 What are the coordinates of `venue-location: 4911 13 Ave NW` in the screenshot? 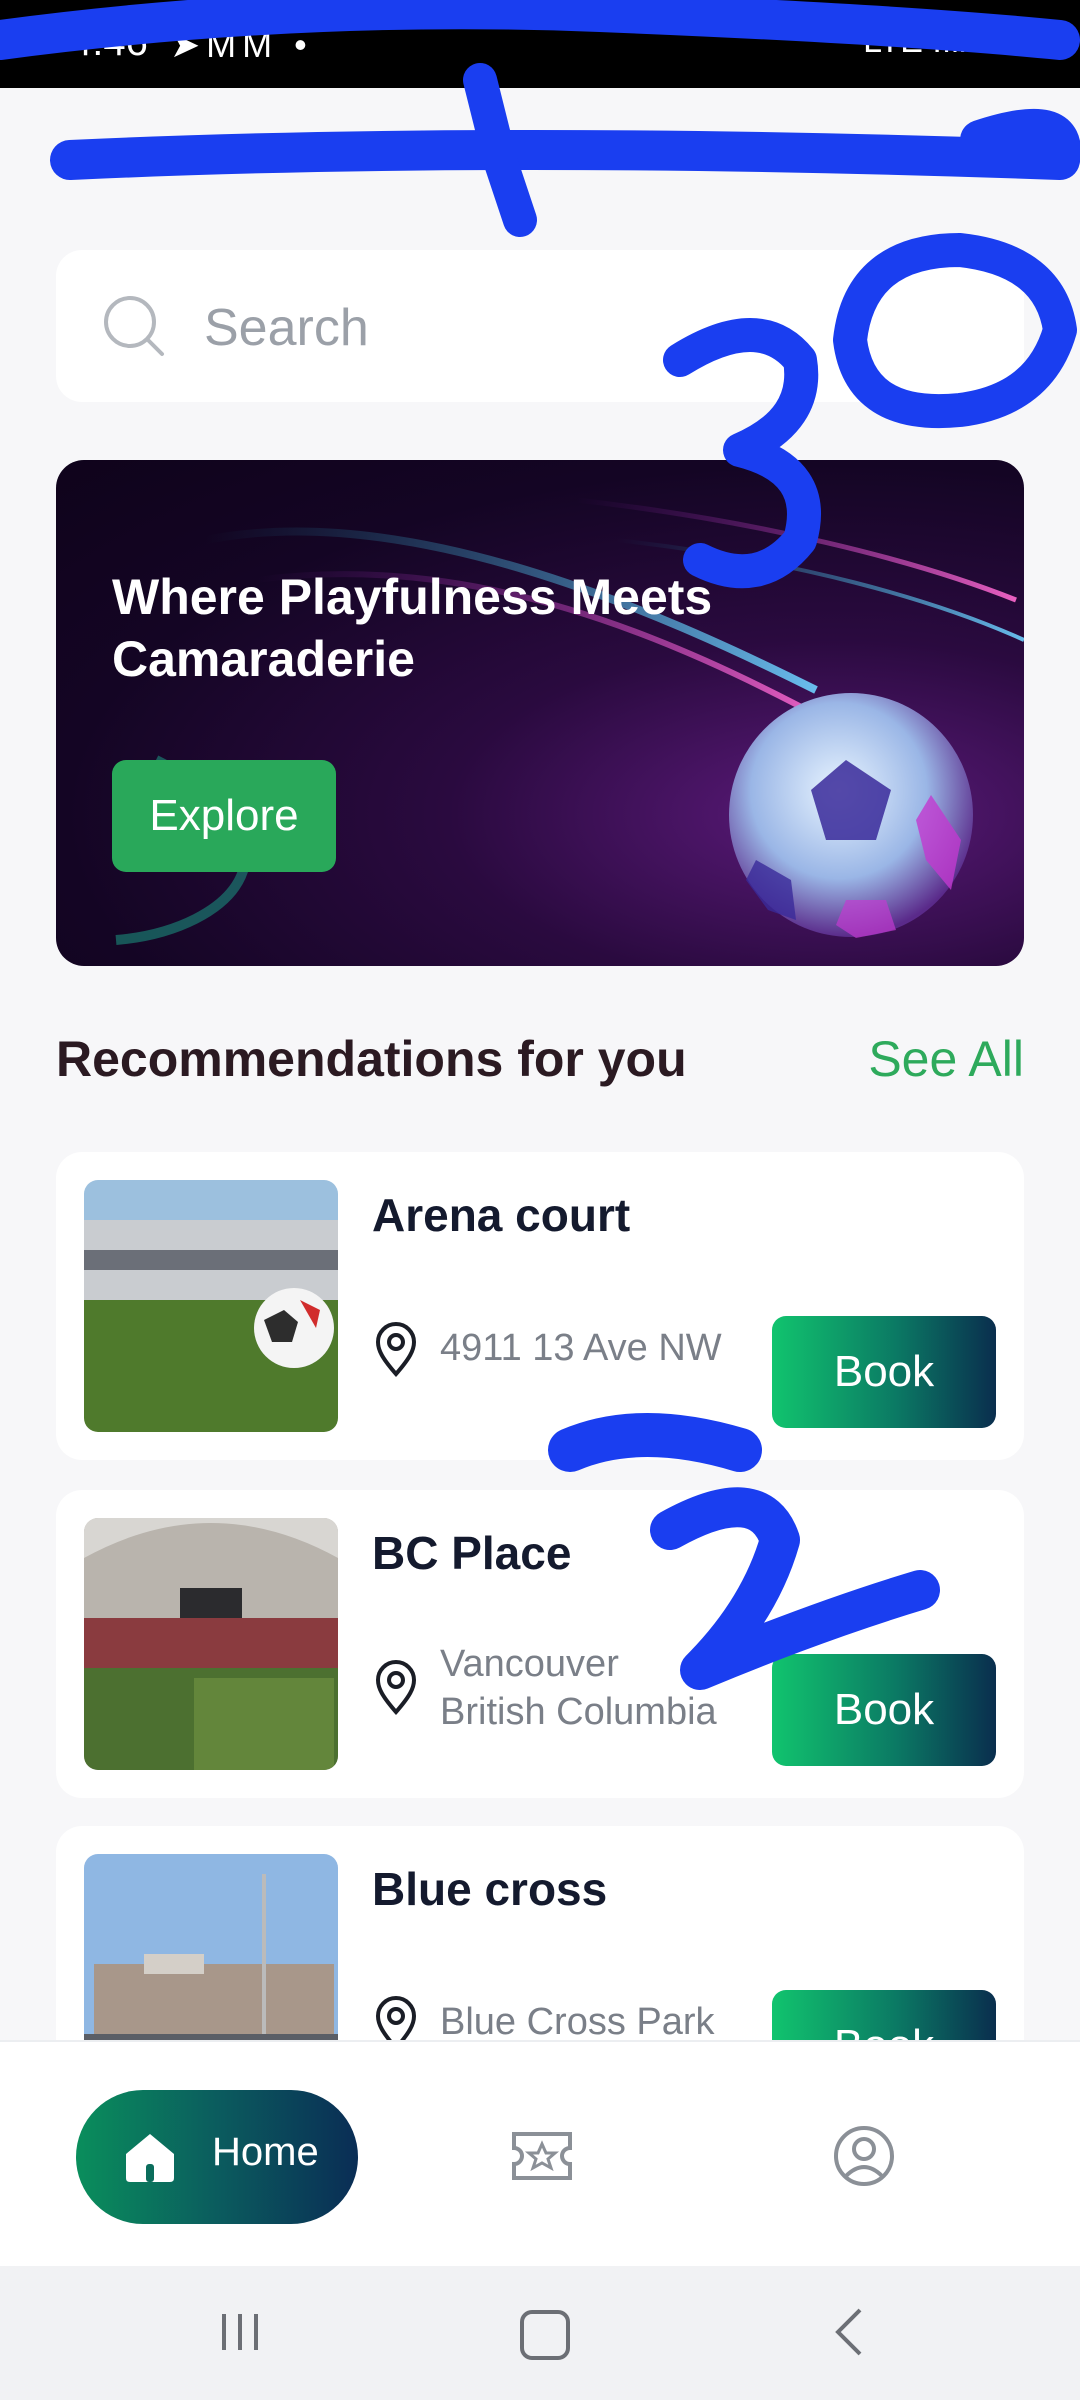 It's located at (581, 1348).